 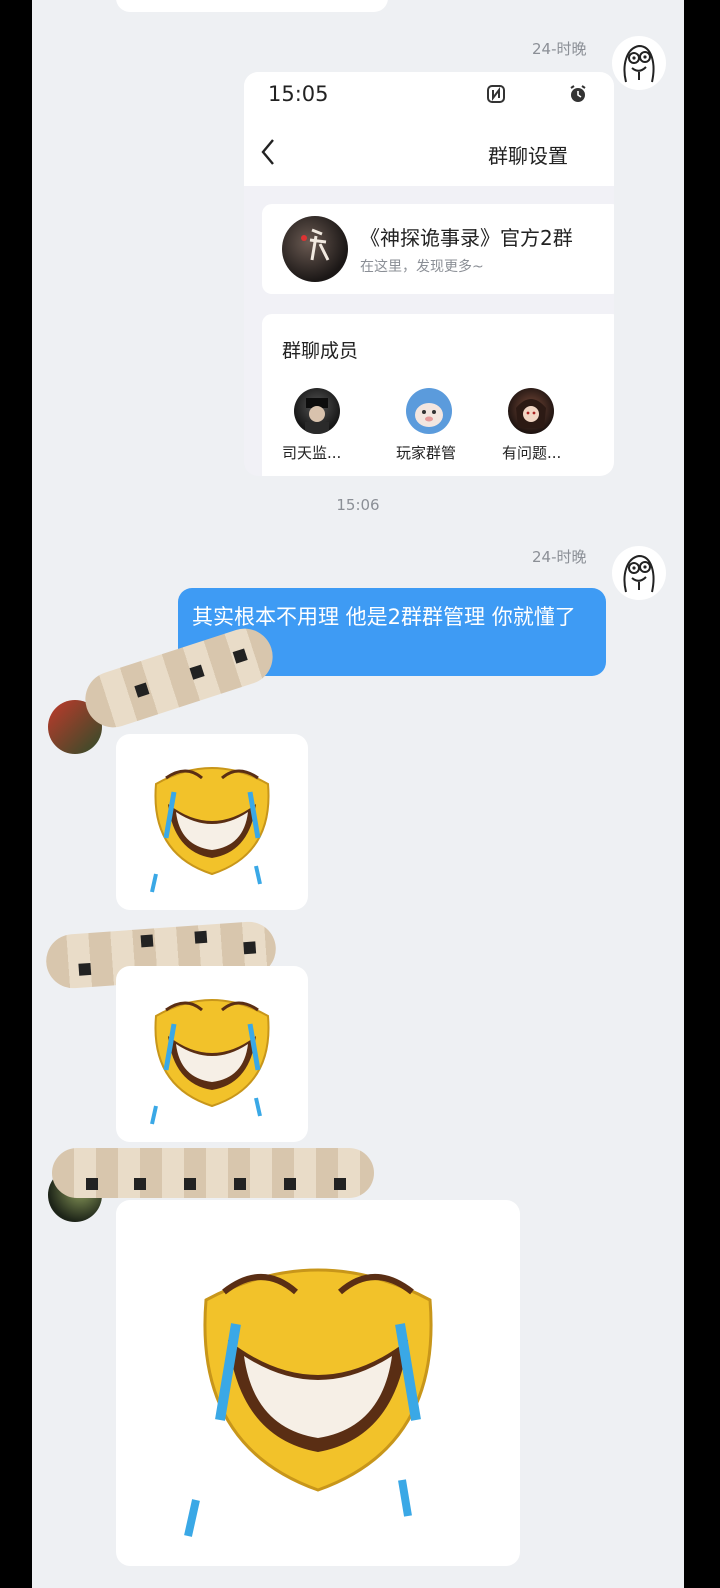 What do you see at coordinates (213, 1173) in the screenshot?
I see `redacted-name` at bounding box center [213, 1173].